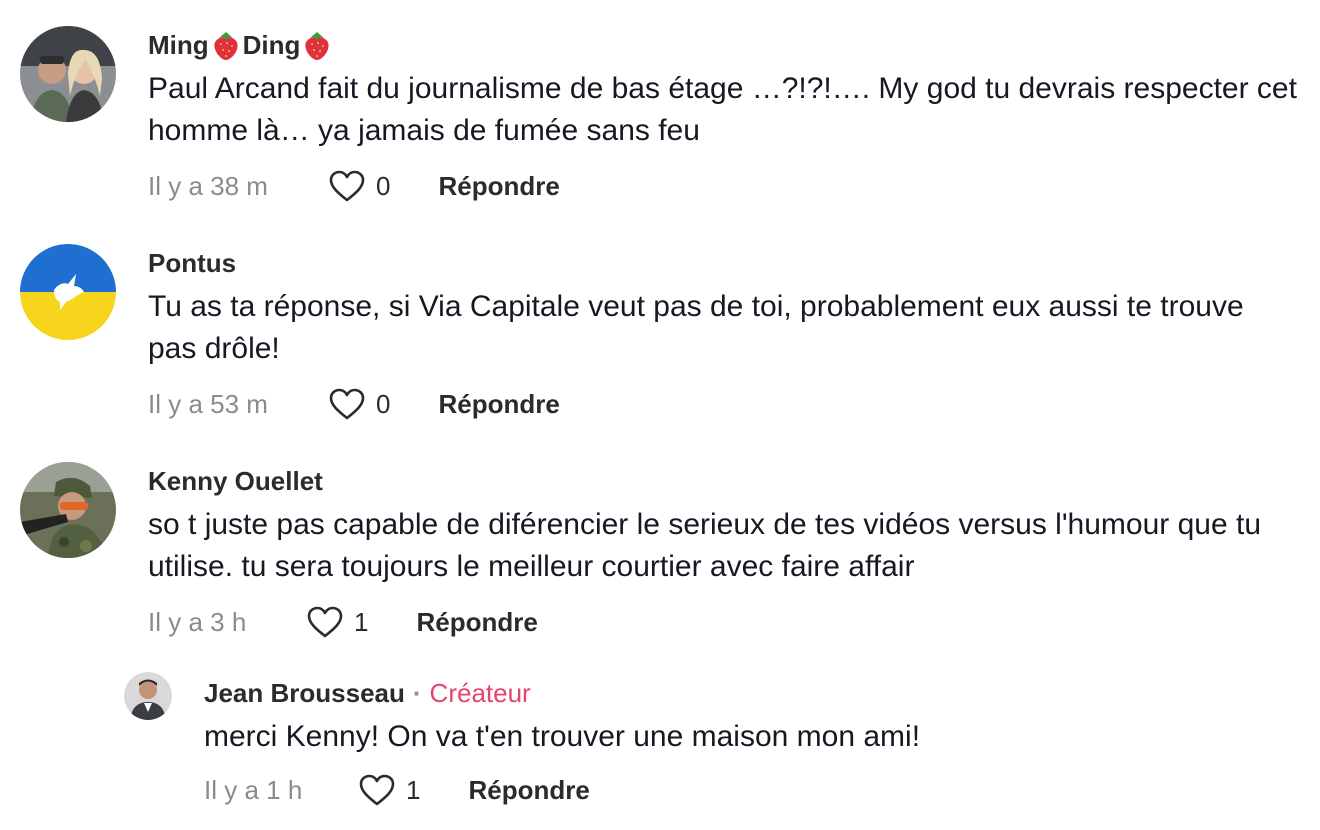 Image resolution: width=1320 pixels, height=830 pixels. I want to click on author-name: Jean Brousseau, so click(304, 693).